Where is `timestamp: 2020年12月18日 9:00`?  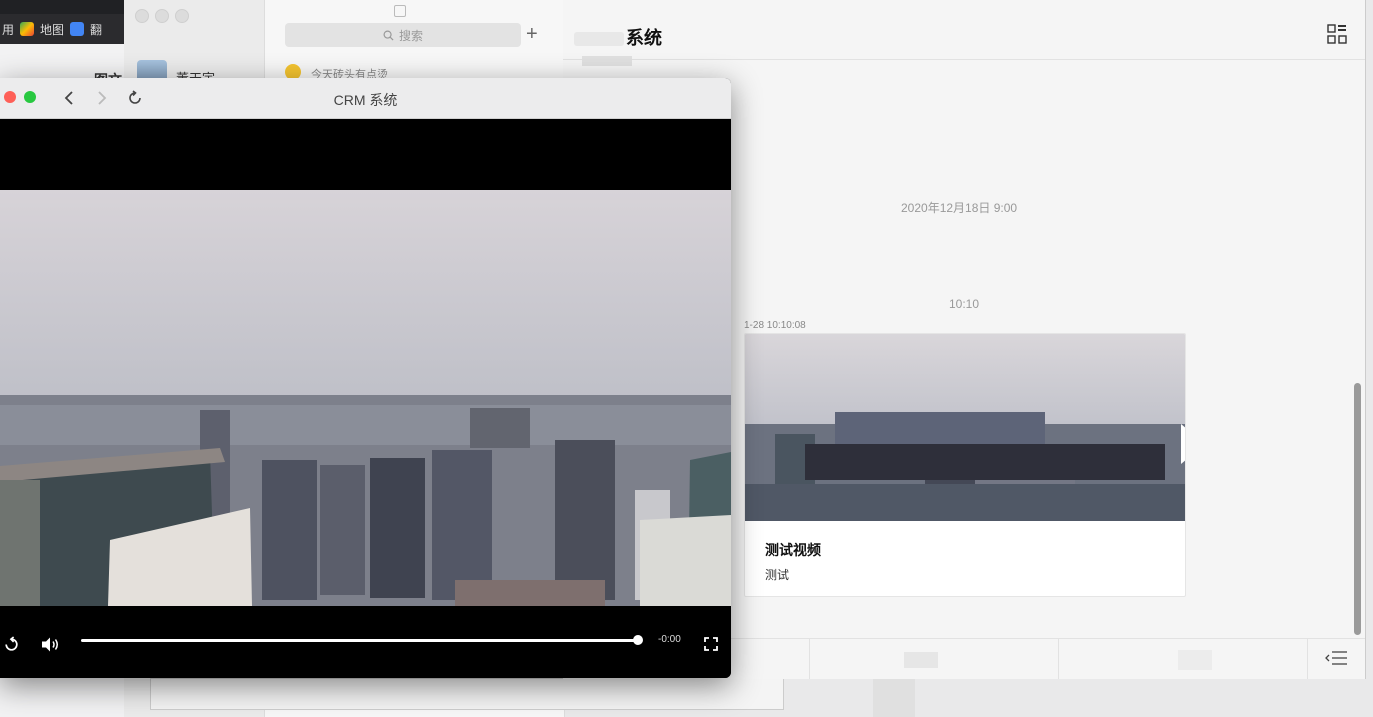
timestamp: 2020年12月18日 9:00 is located at coordinates (959, 208).